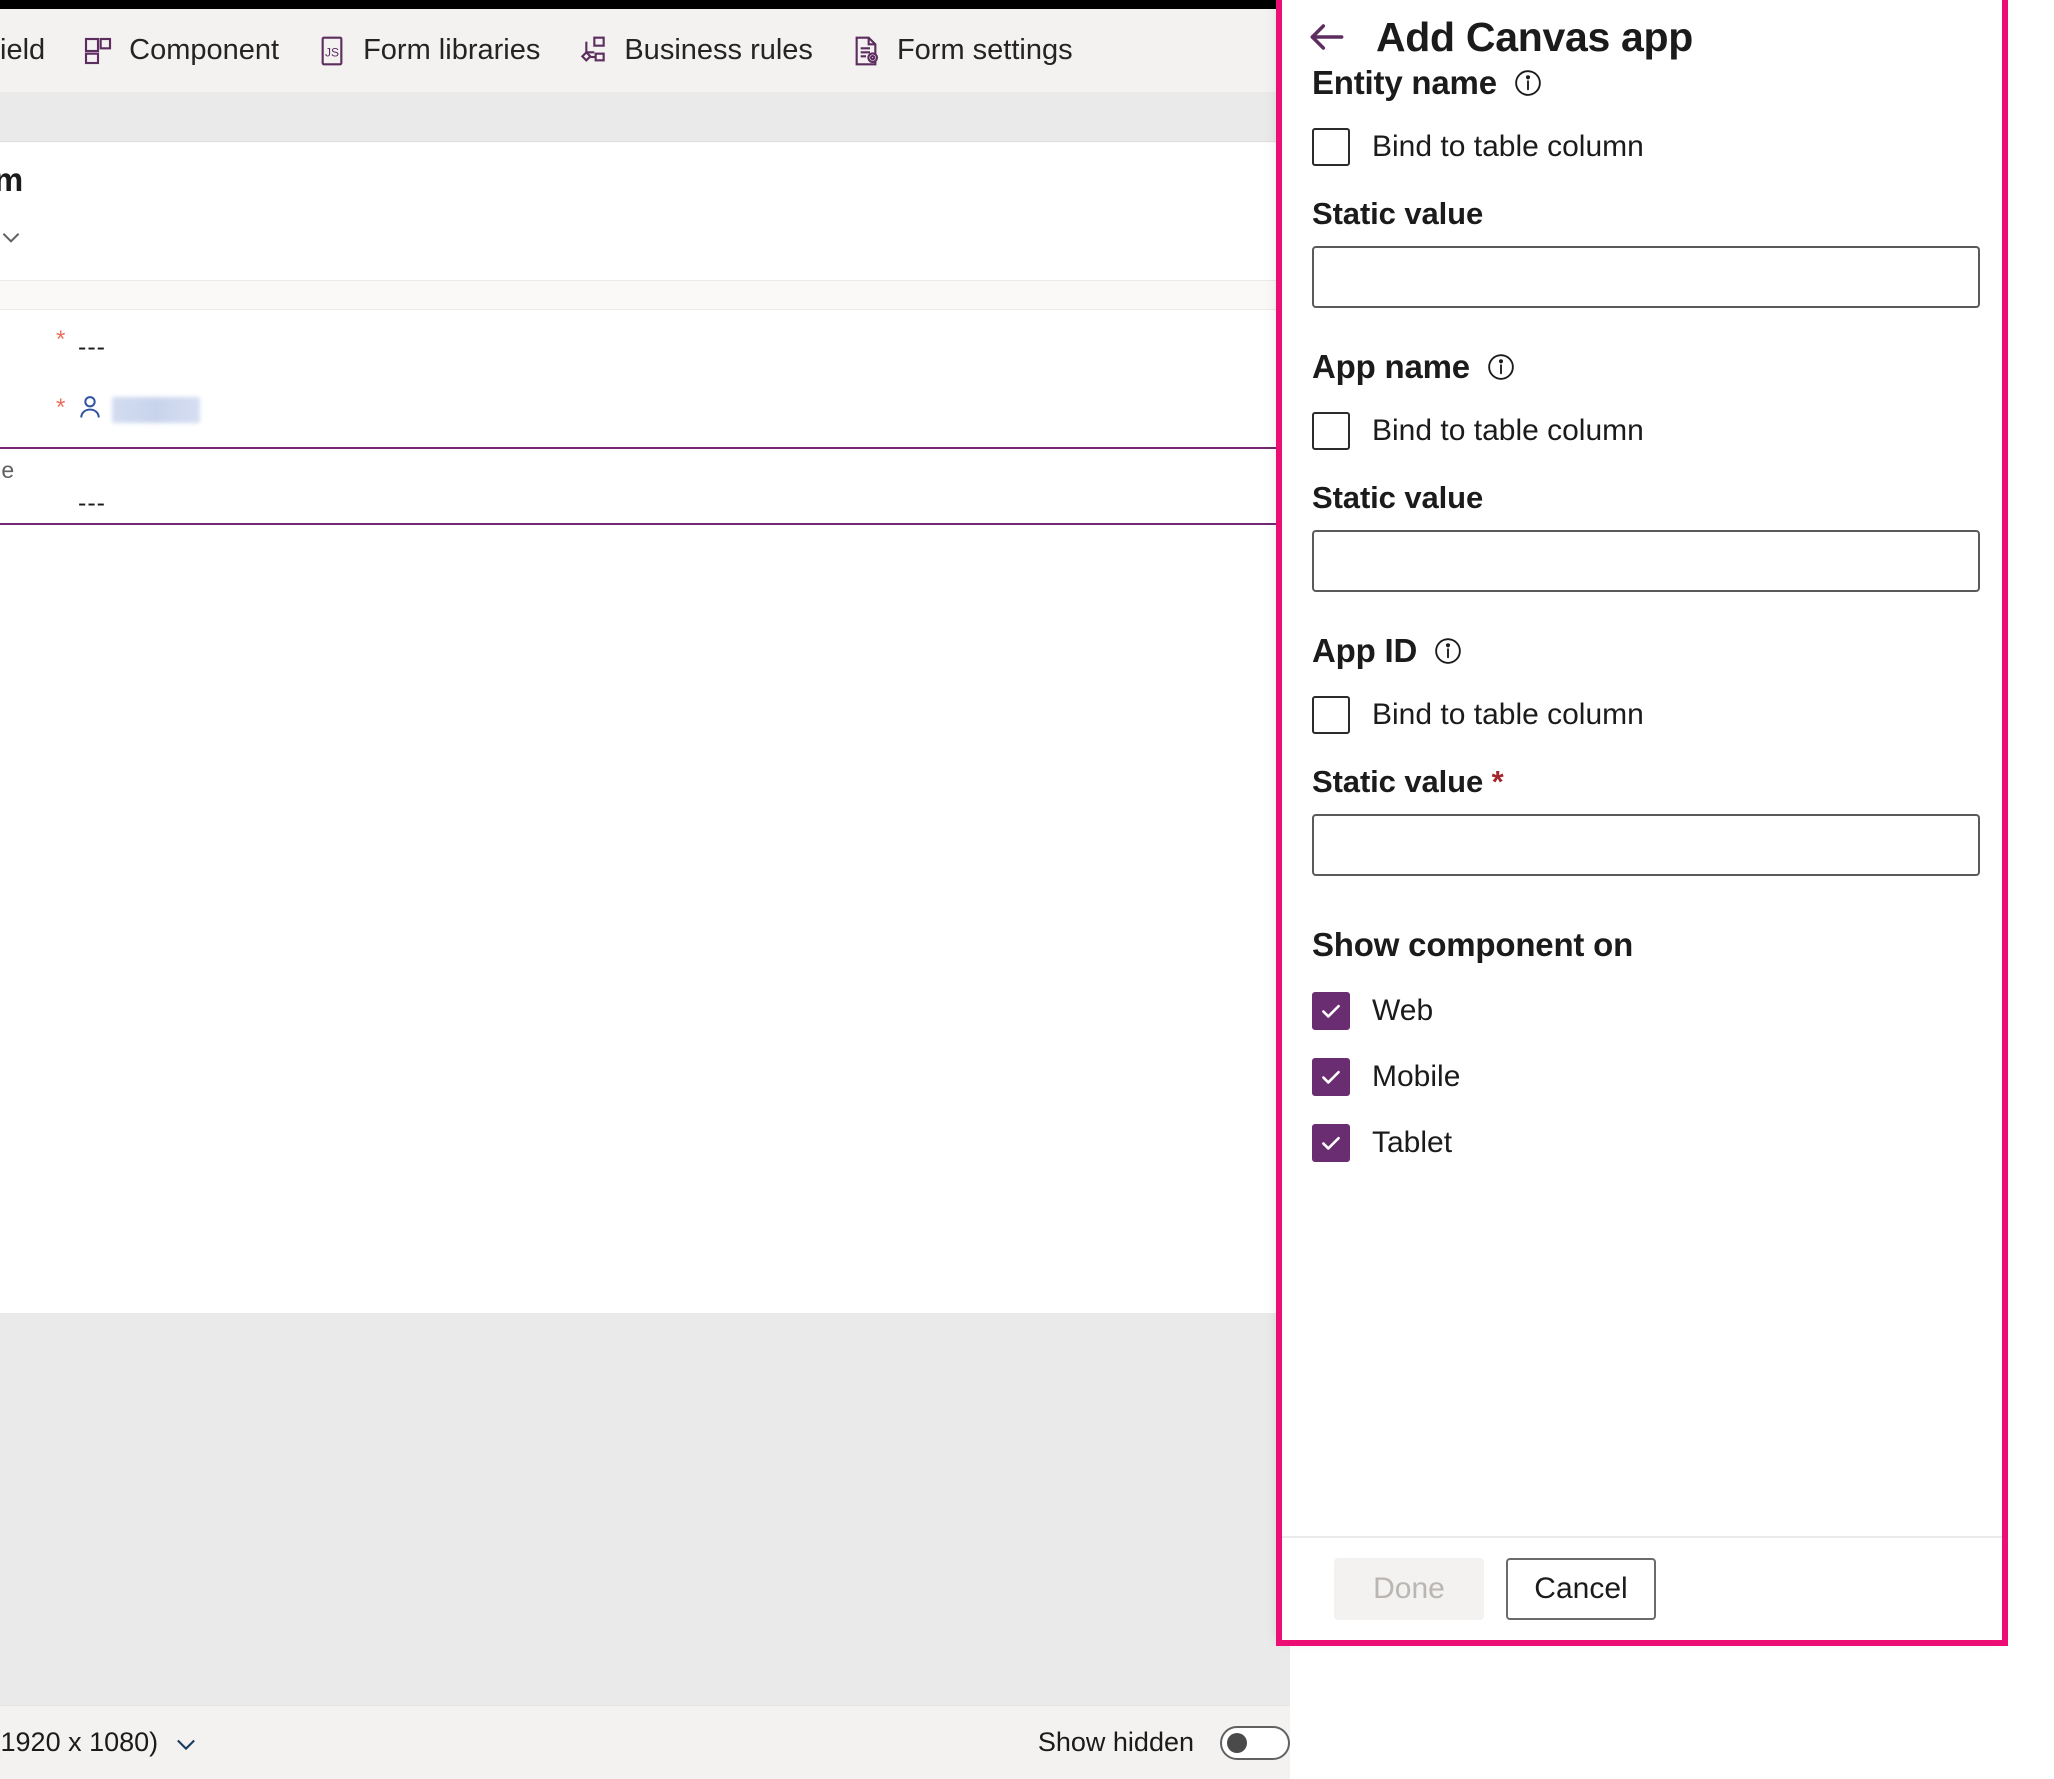  I want to click on command-form-settings: Form settings, so click(961, 51).